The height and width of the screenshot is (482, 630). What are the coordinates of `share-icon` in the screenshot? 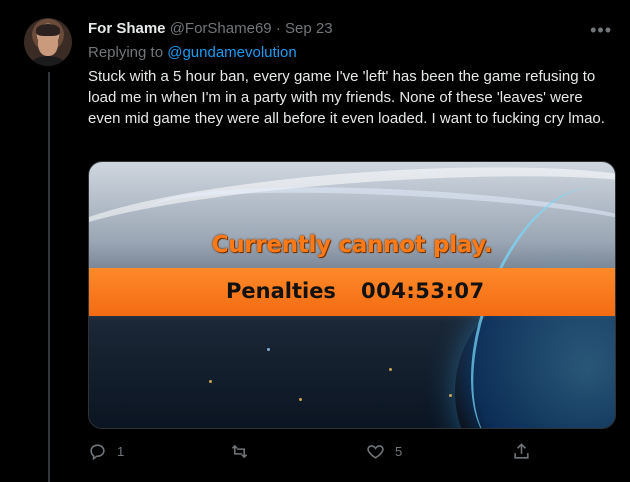 It's located at (521, 450).